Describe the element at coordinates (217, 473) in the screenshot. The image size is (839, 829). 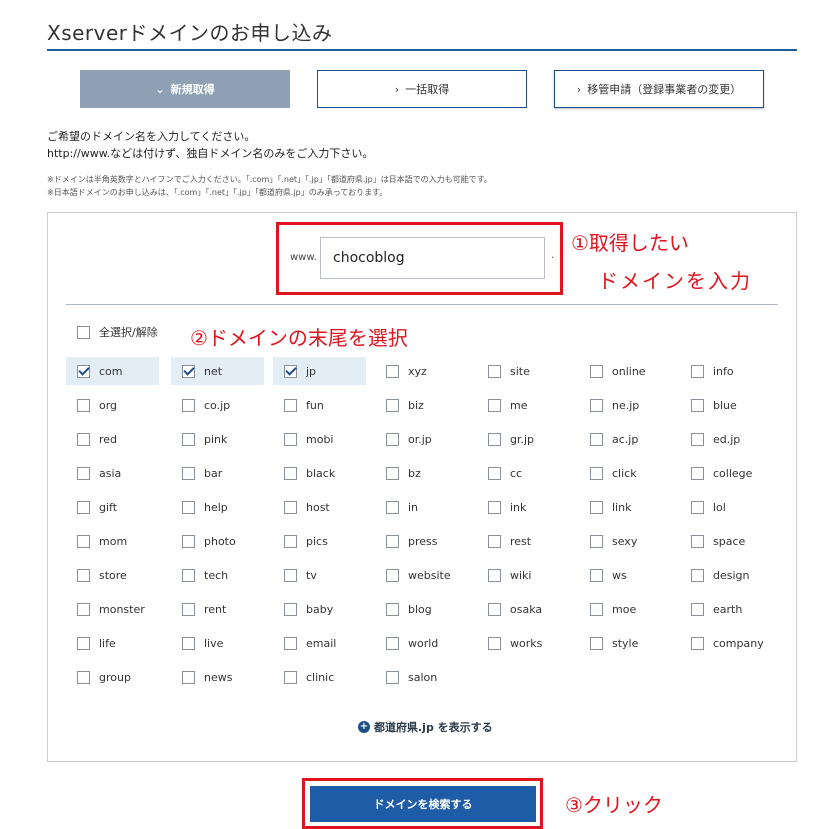
I see `tld-checkbox-bar: bar` at that location.